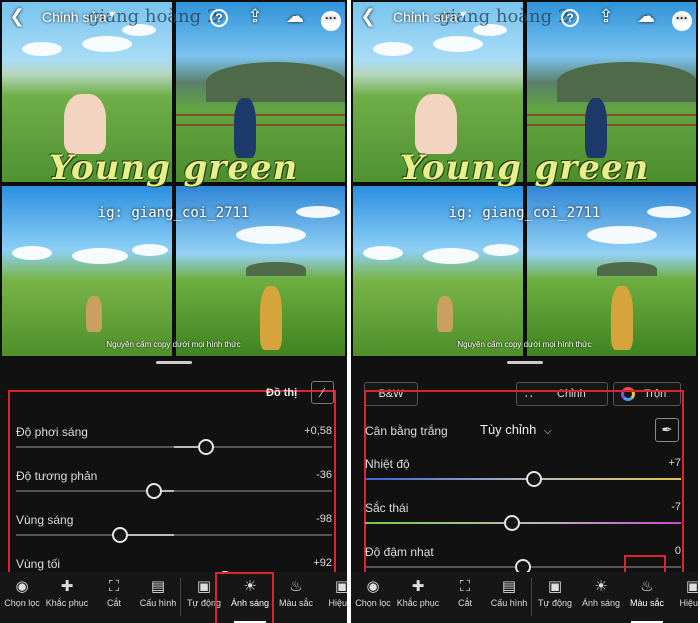 The width and height of the screenshot is (700, 623). Describe the element at coordinates (508, 429) in the screenshot. I see `white-balance-value: Tùy chỉnh` at that location.